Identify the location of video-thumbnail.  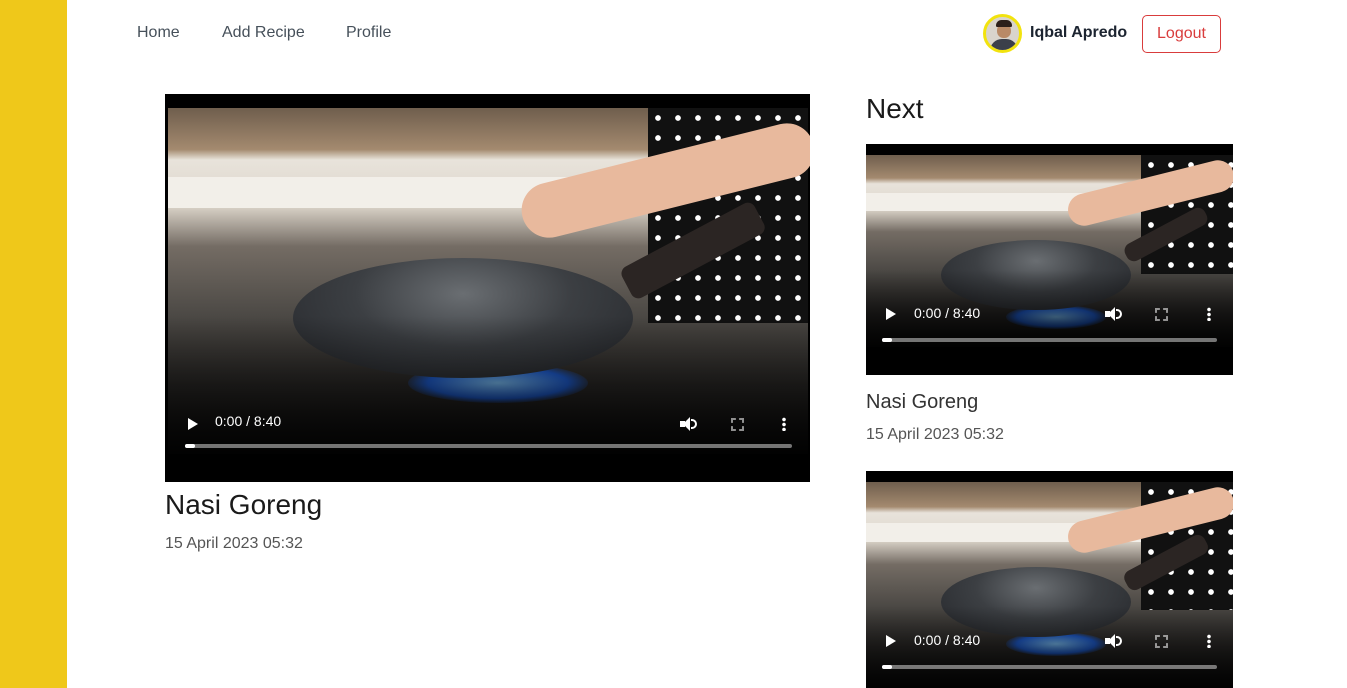
(1049, 585).